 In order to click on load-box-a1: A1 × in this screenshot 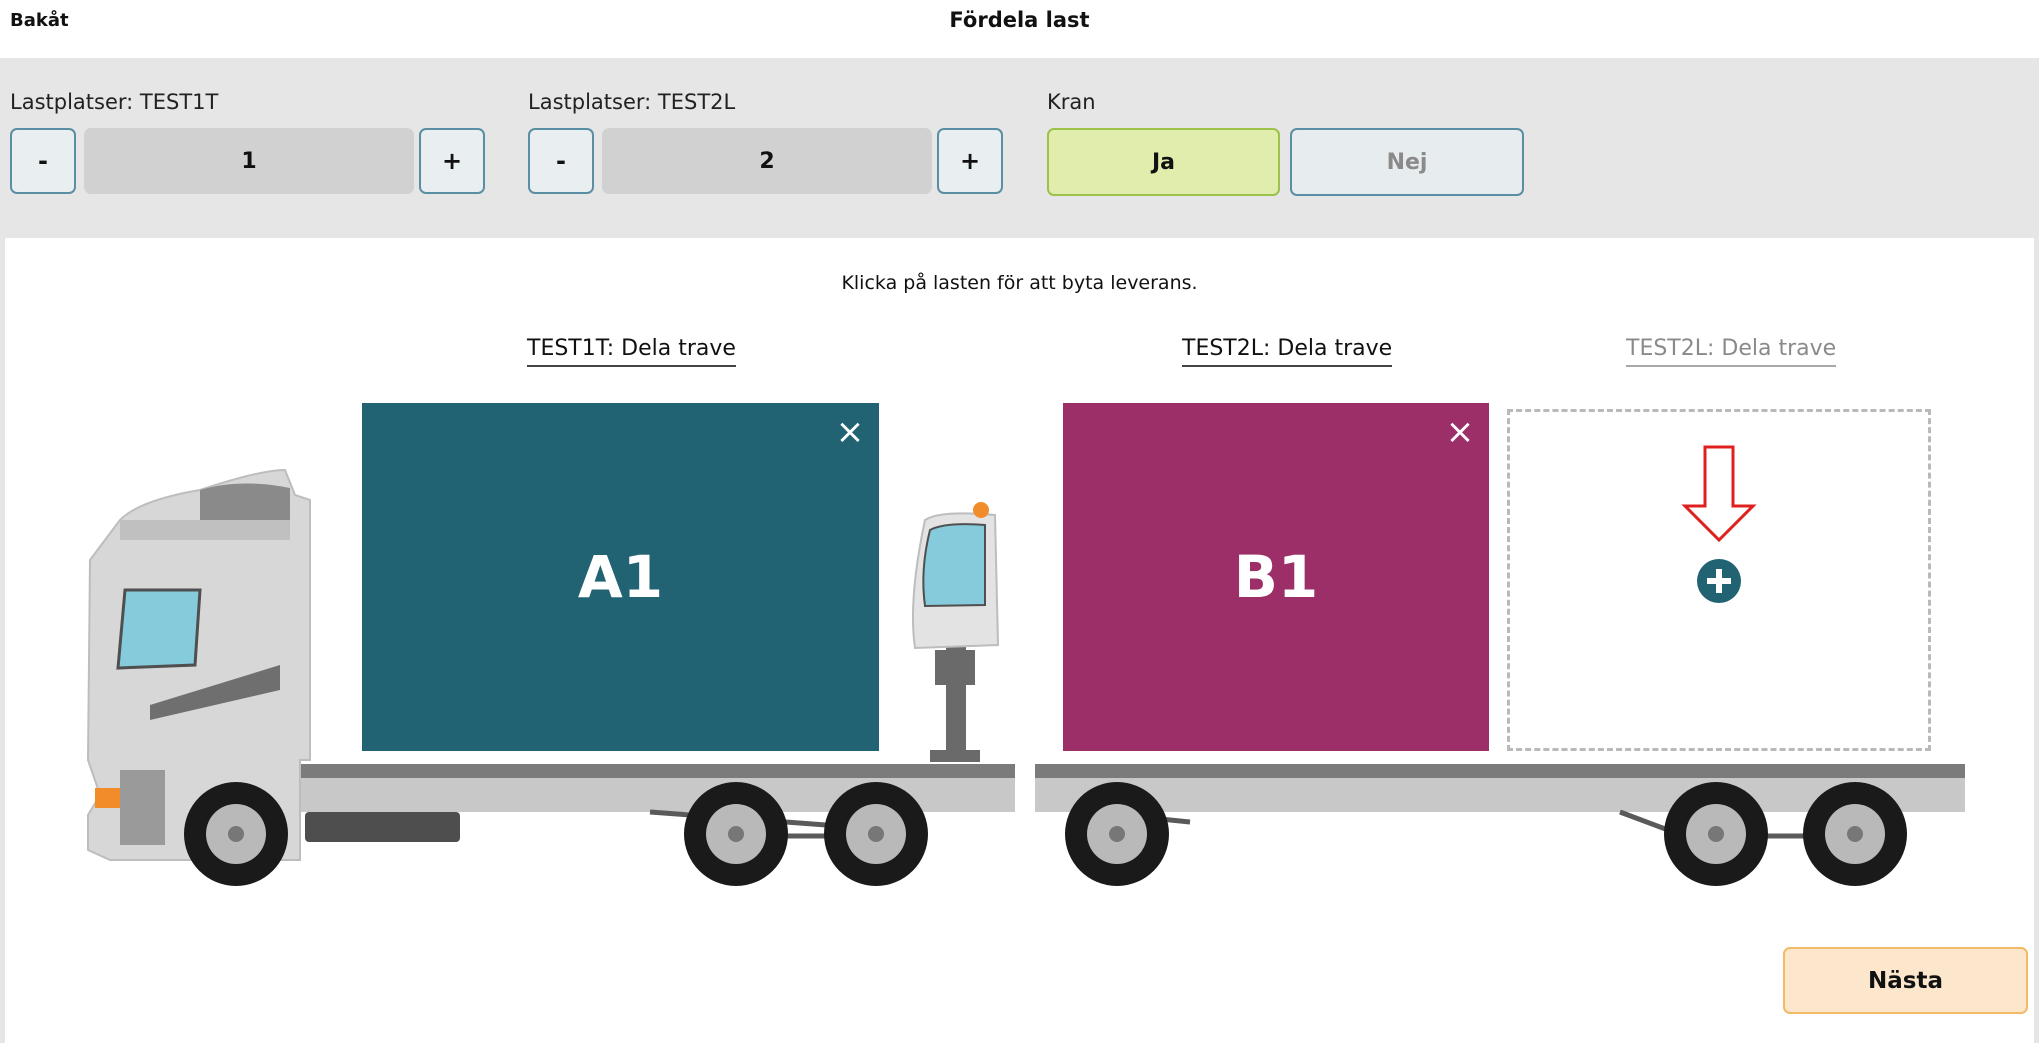, I will do `click(620, 577)`.